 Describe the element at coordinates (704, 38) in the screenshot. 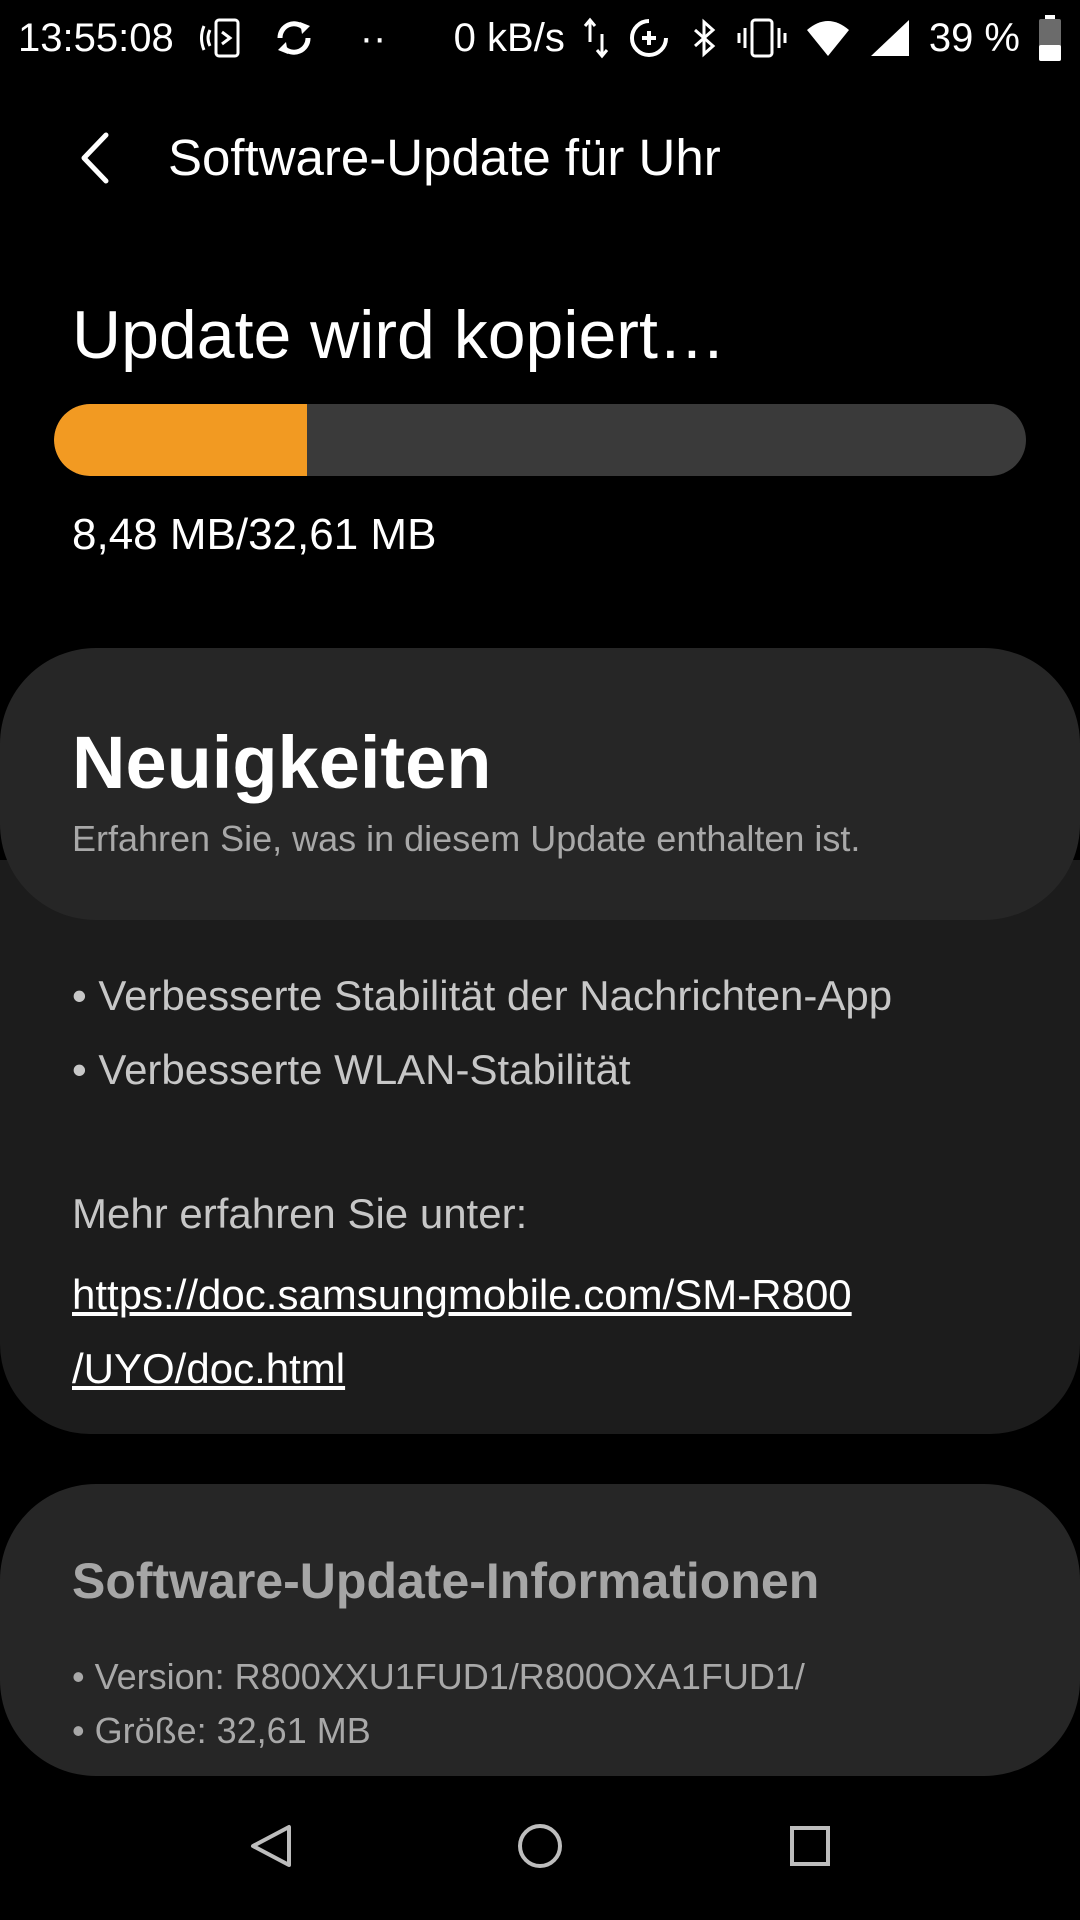

I see `bluetooth-icon` at that location.